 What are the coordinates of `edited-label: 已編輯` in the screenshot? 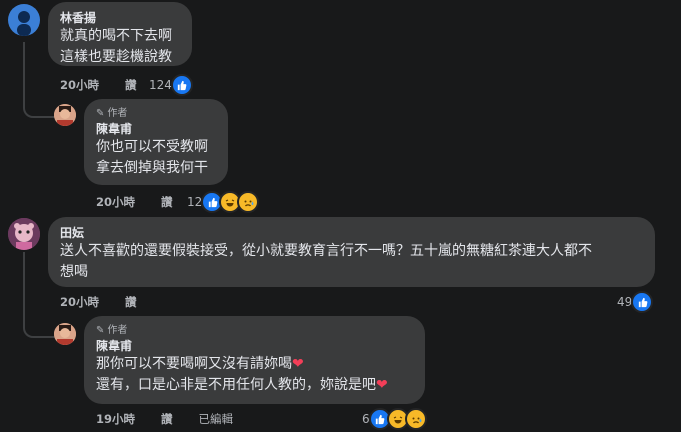 It's located at (216, 419).